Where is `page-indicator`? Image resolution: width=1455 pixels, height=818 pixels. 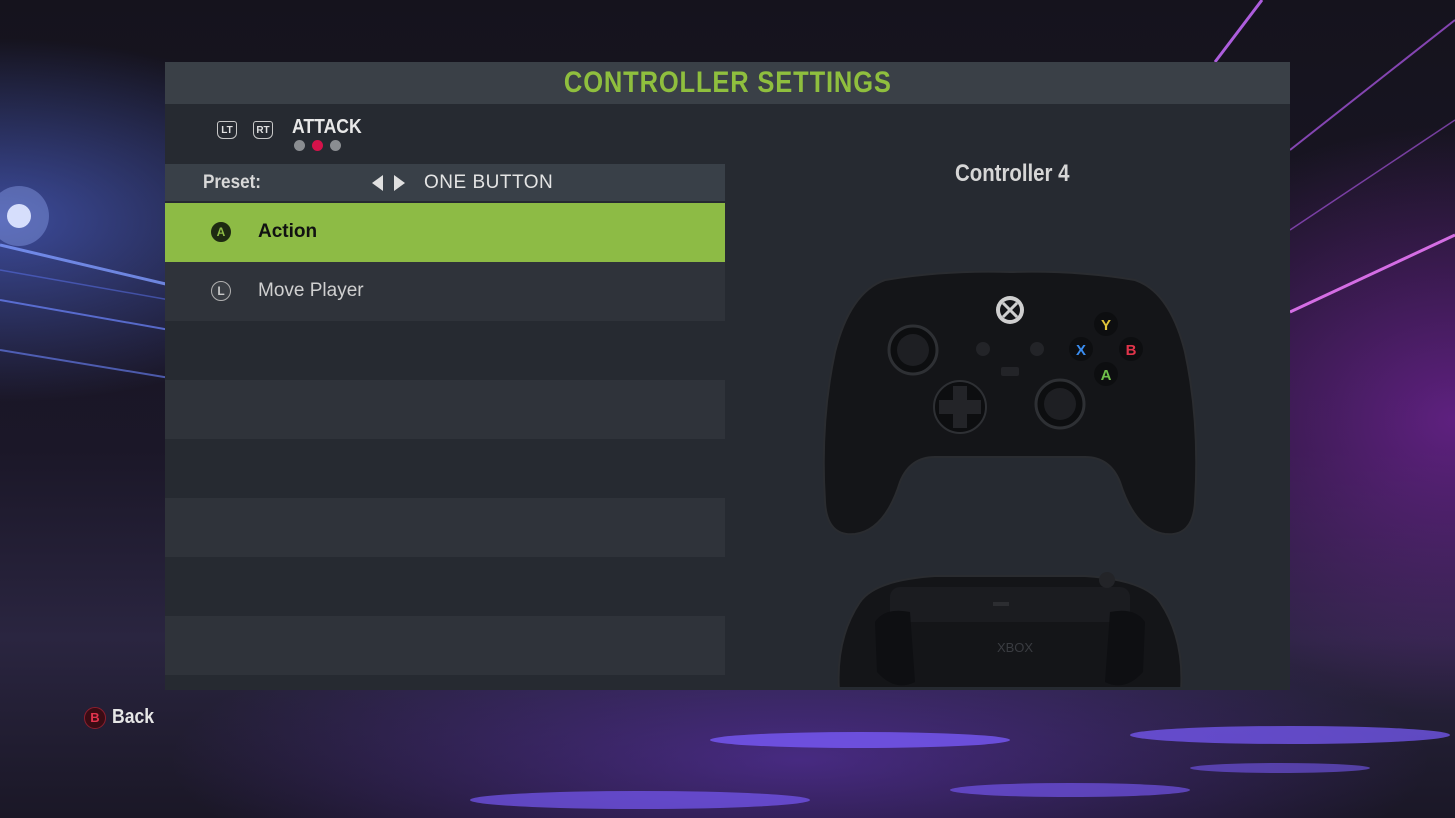 page-indicator is located at coordinates (317, 145).